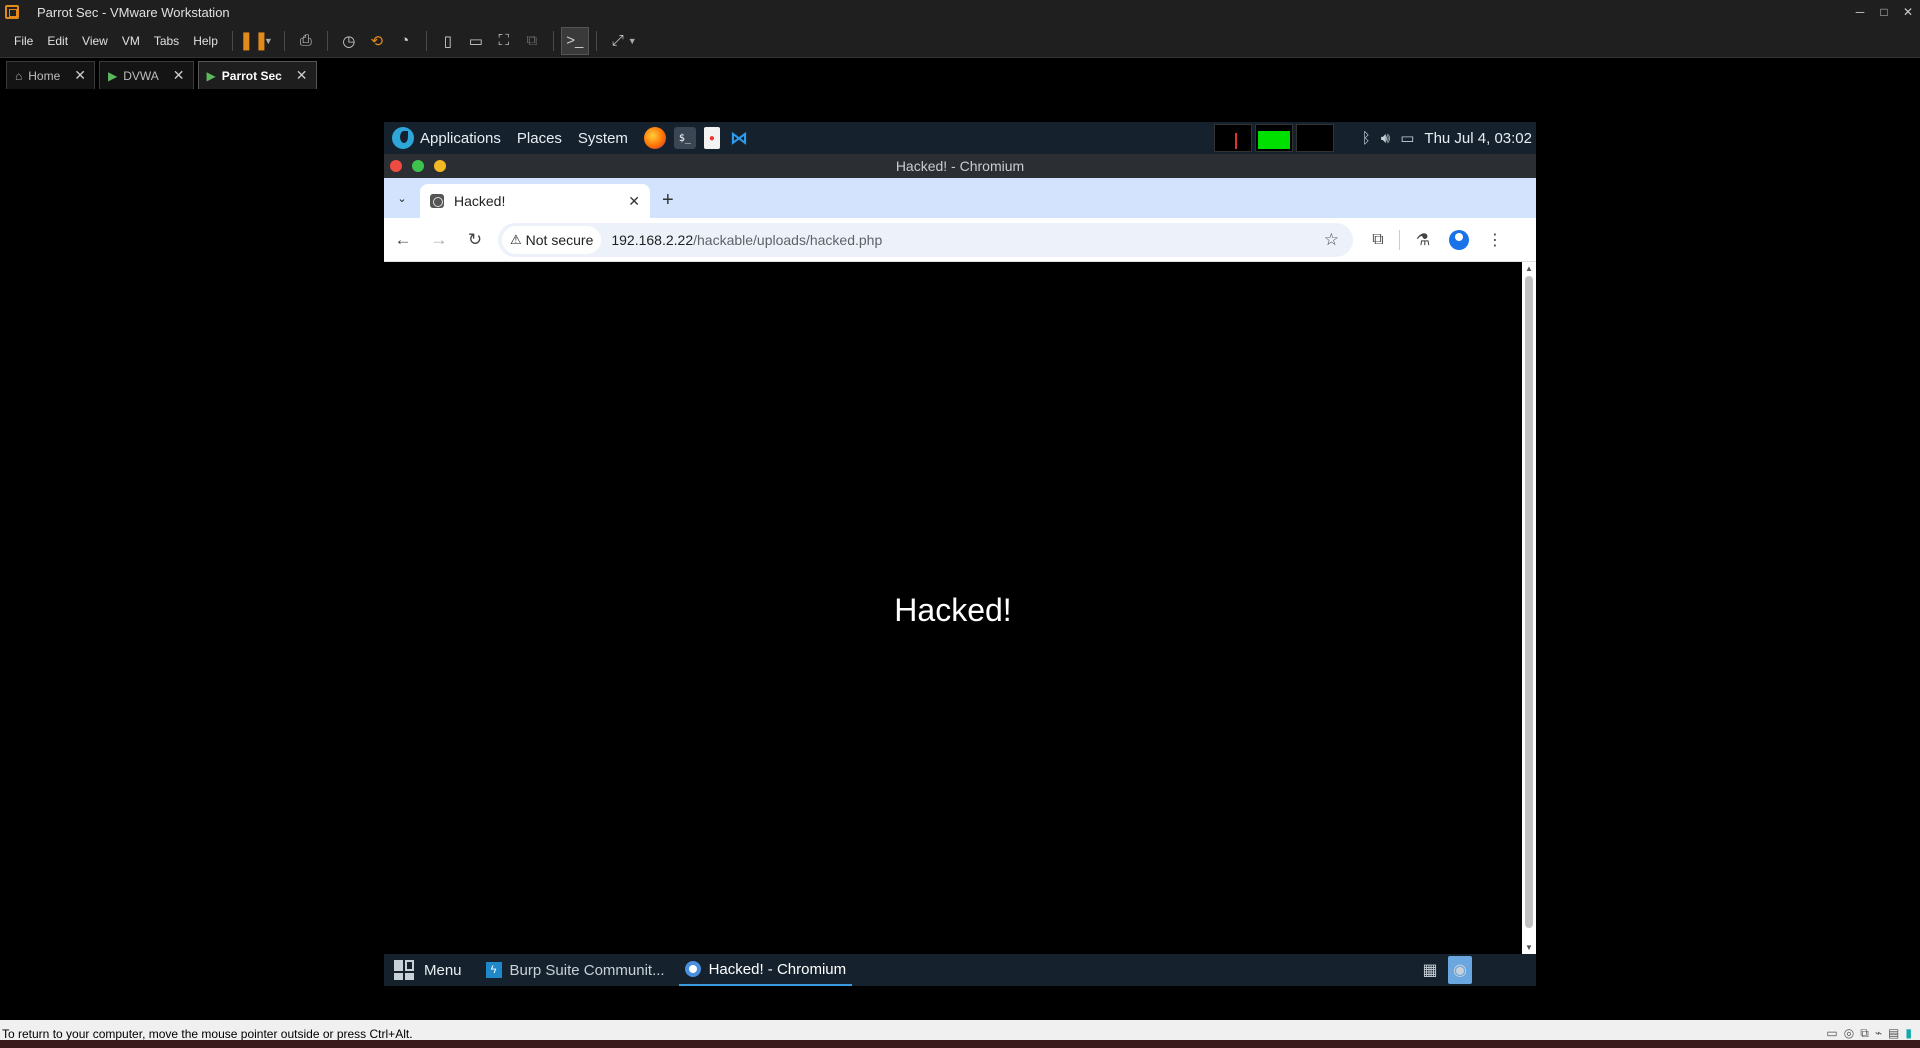 The image size is (1920, 1048). Describe the element at coordinates (418, 166) in the screenshot. I see `maximize-window-icon` at that location.